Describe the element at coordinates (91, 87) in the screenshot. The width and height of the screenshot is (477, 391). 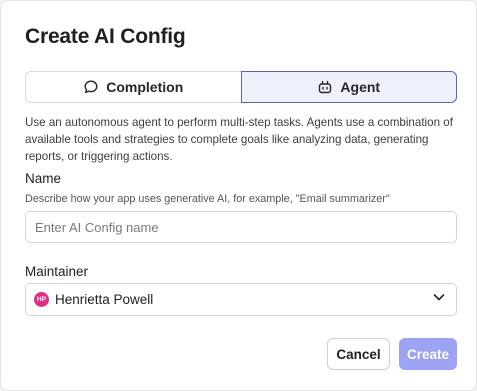
I see `speech-bubble-icon` at that location.